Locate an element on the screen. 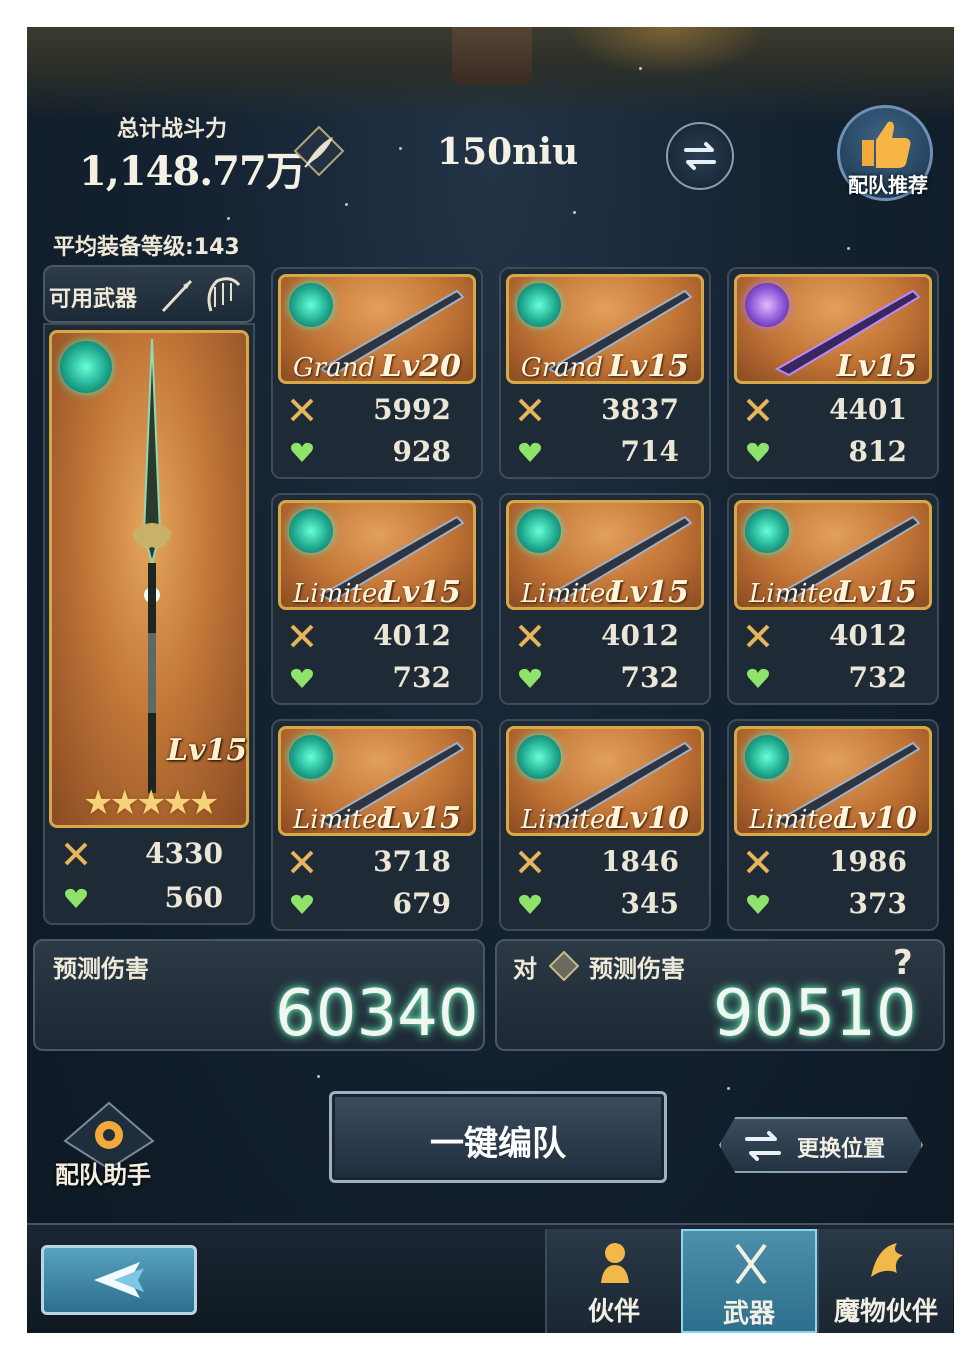  attack-value: 4330 is located at coordinates (184, 853).